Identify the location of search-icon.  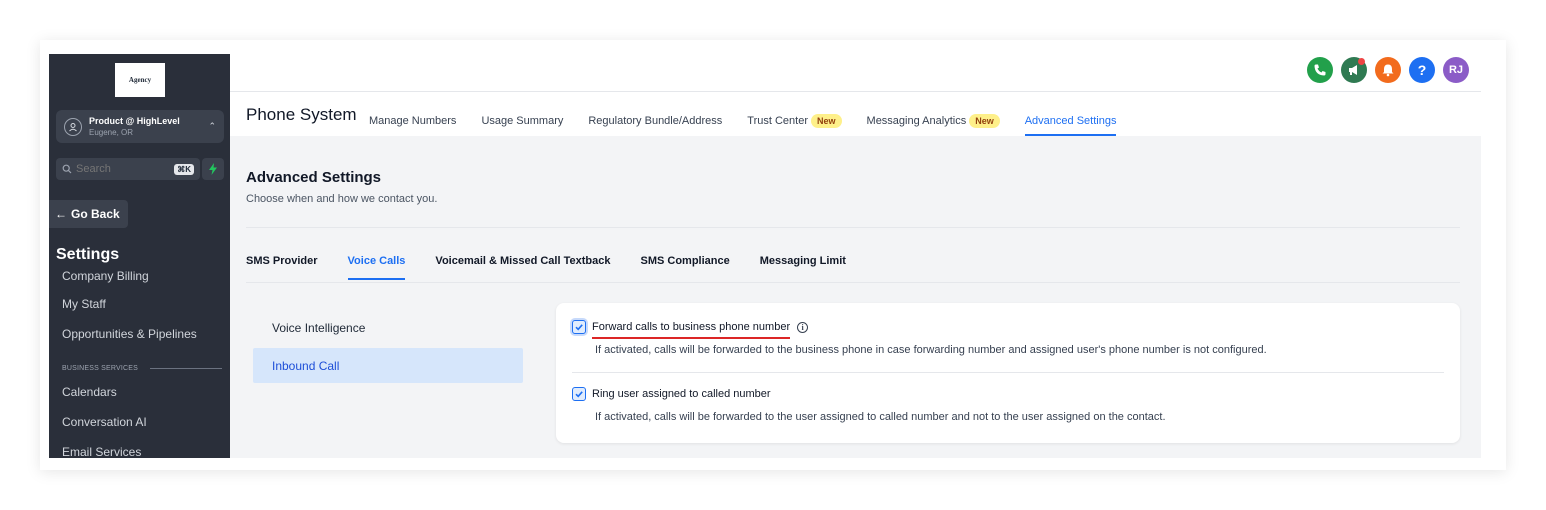
(67, 169).